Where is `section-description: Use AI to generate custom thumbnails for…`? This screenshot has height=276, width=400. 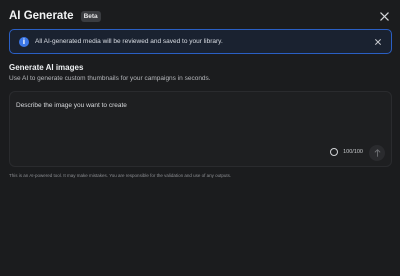
section-description: Use AI to generate custom thumbnails for… is located at coordinates (110, 78).